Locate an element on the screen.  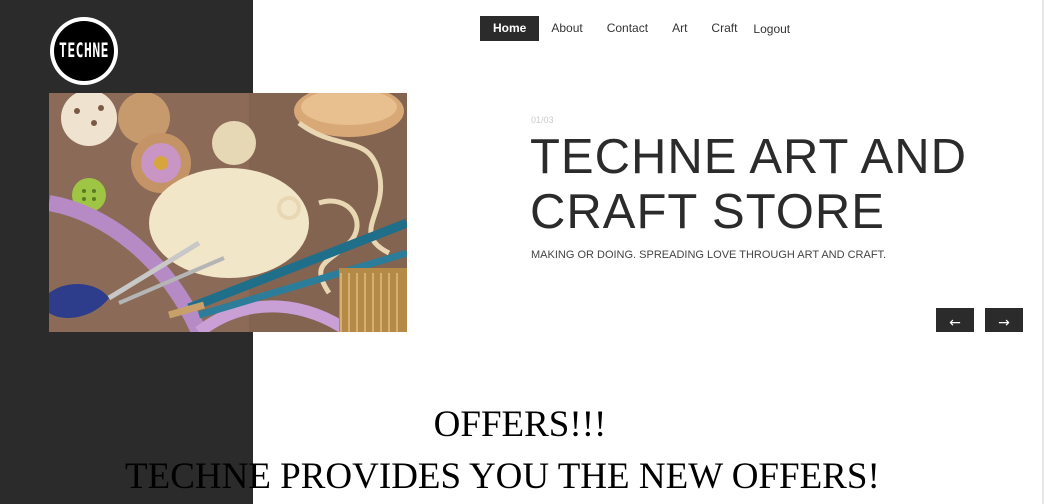
arrow-left-icon: ← is located at coordinates (955, 323).